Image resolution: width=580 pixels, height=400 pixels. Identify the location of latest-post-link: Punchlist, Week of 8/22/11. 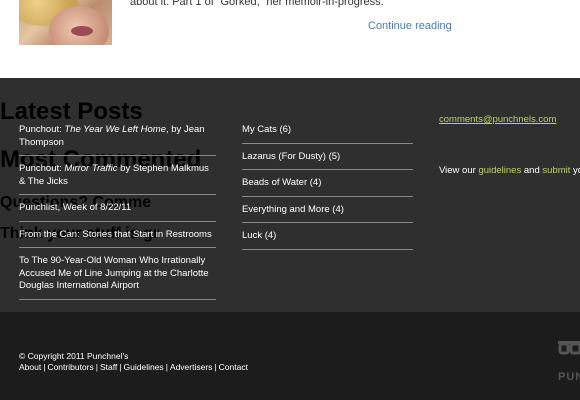
(75, 207).